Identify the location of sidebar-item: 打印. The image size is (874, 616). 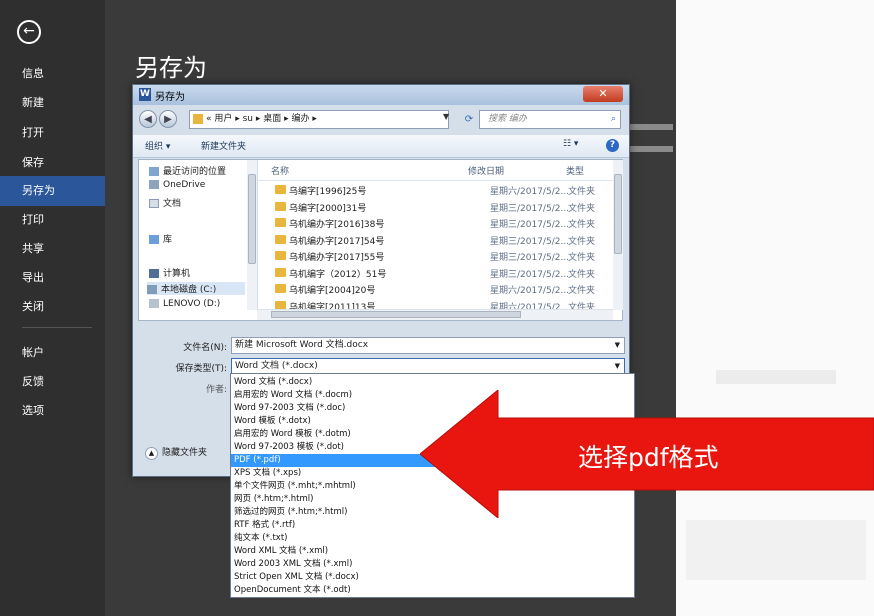
(52, 220).